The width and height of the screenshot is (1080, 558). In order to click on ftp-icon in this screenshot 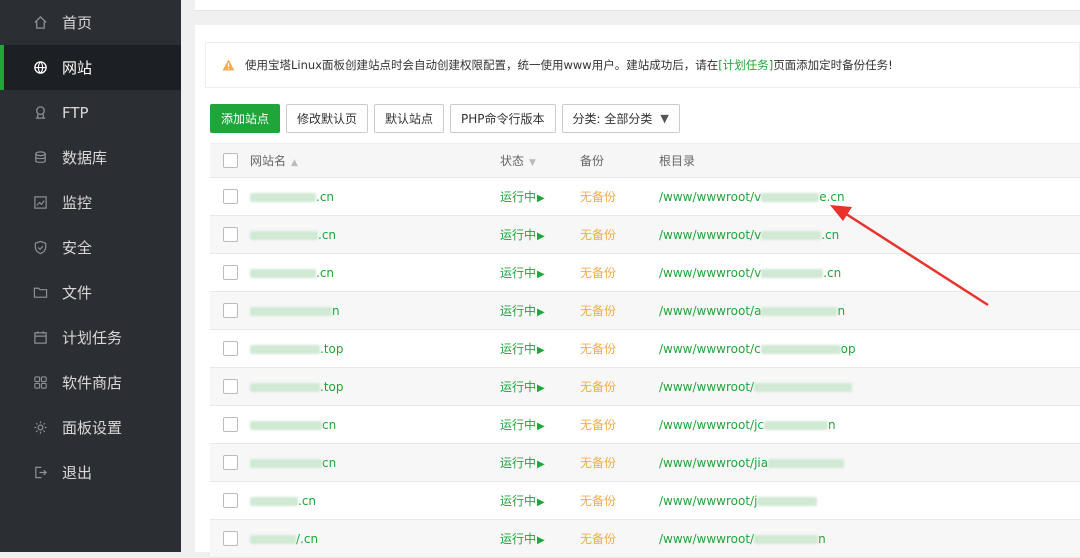, I will do `click(40, 113)`.